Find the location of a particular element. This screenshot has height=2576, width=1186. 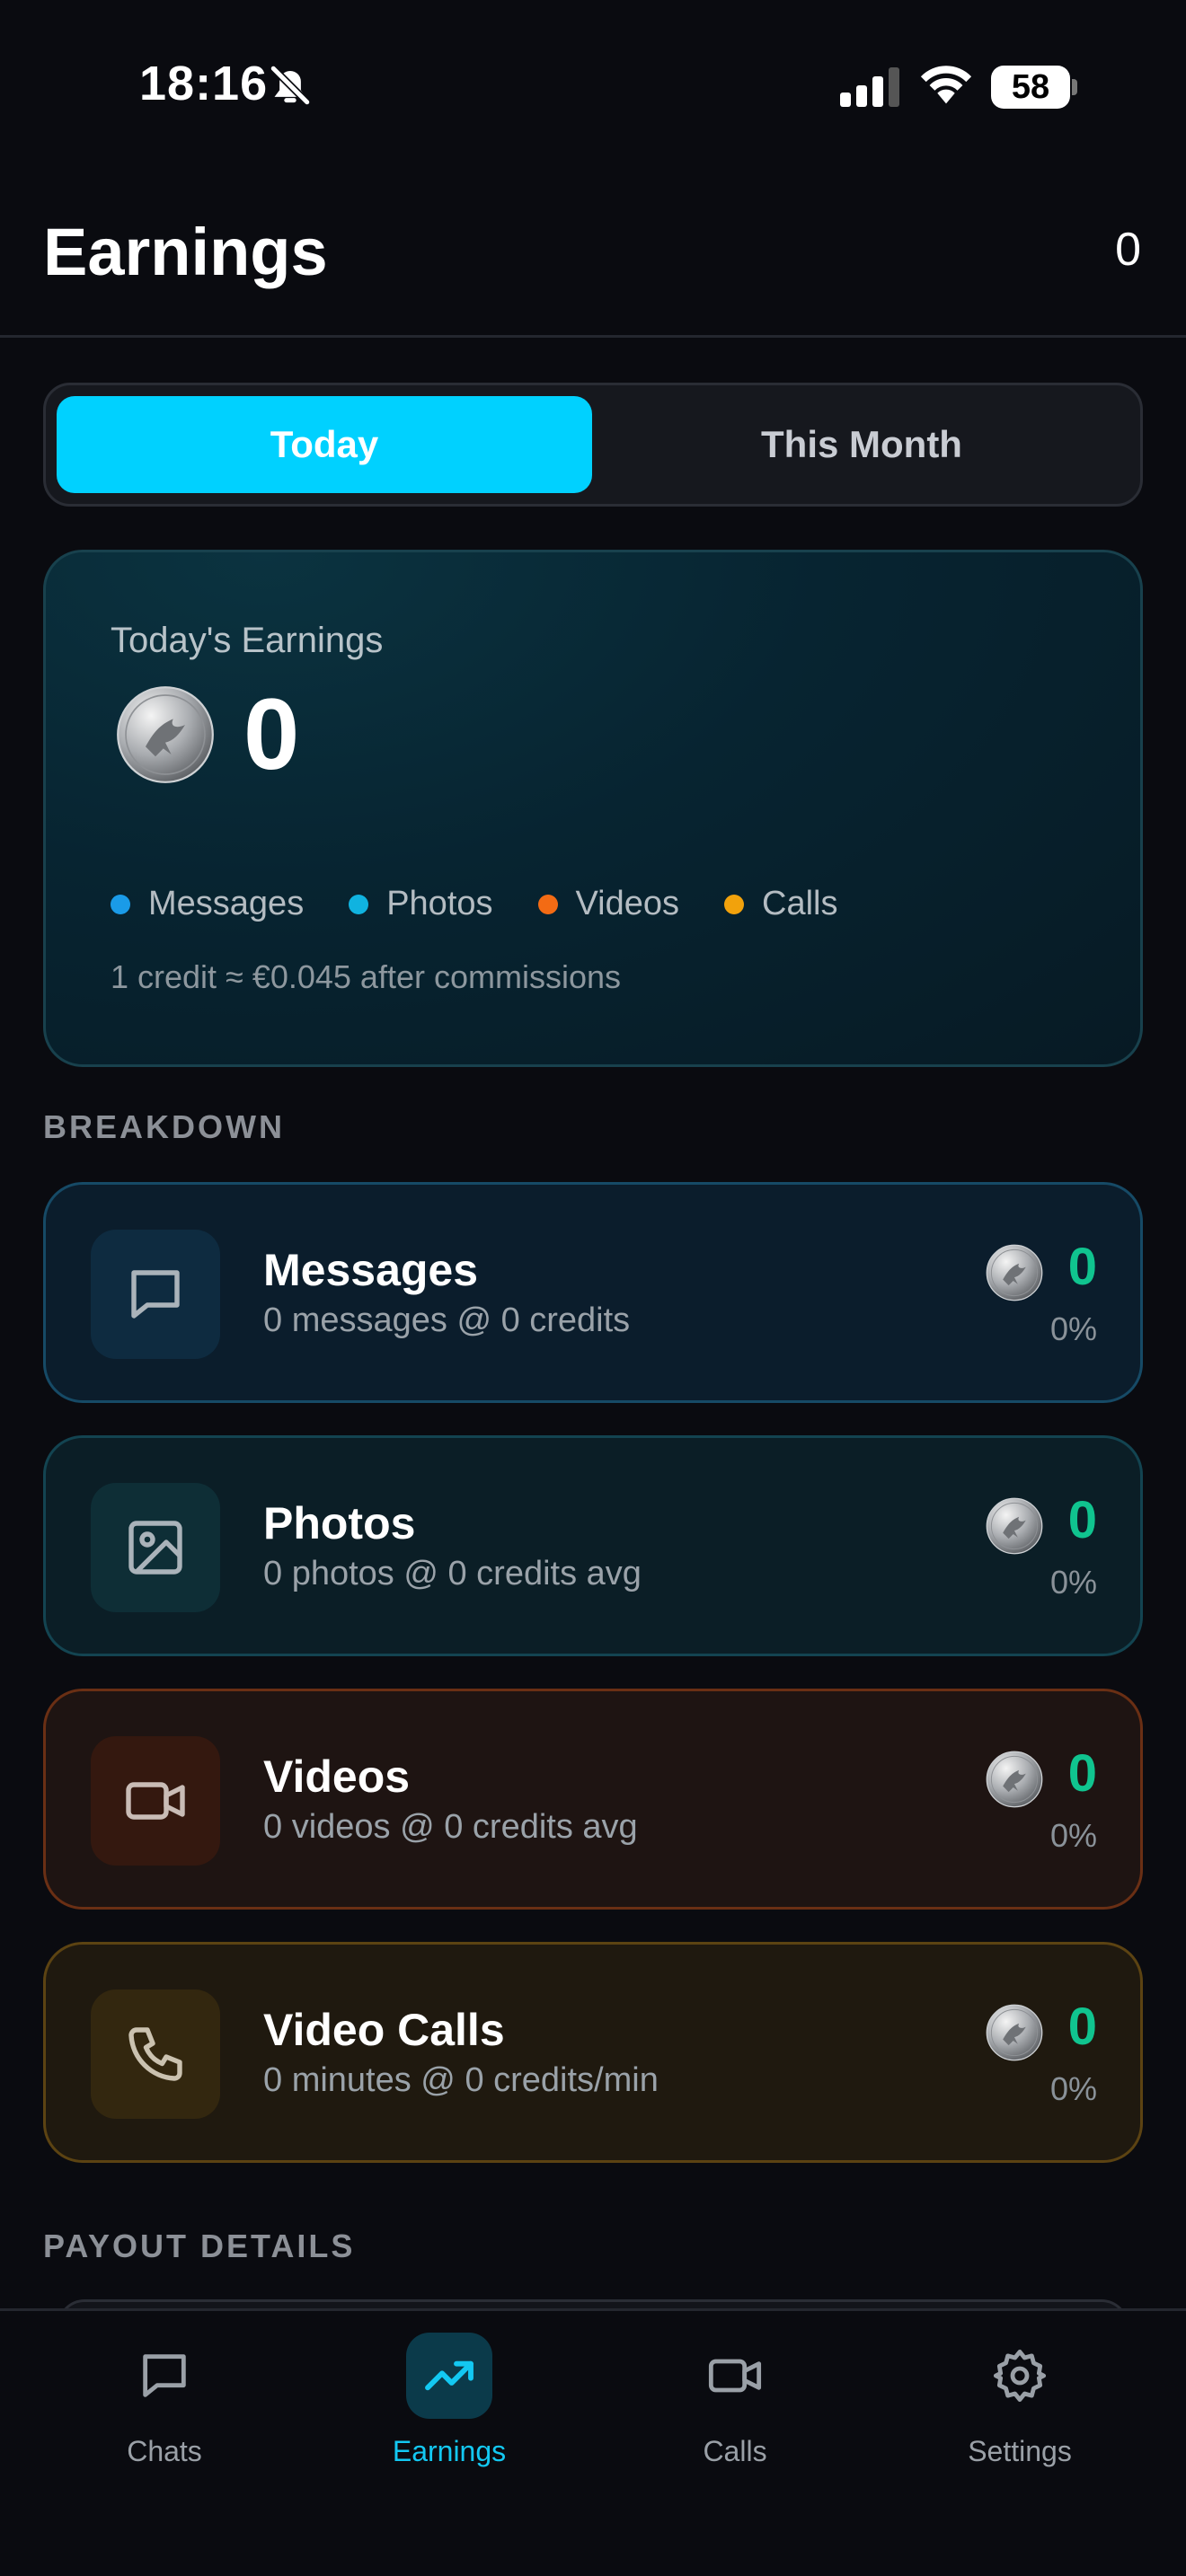

legend-label: Videos is located at coordinates (627, 903).